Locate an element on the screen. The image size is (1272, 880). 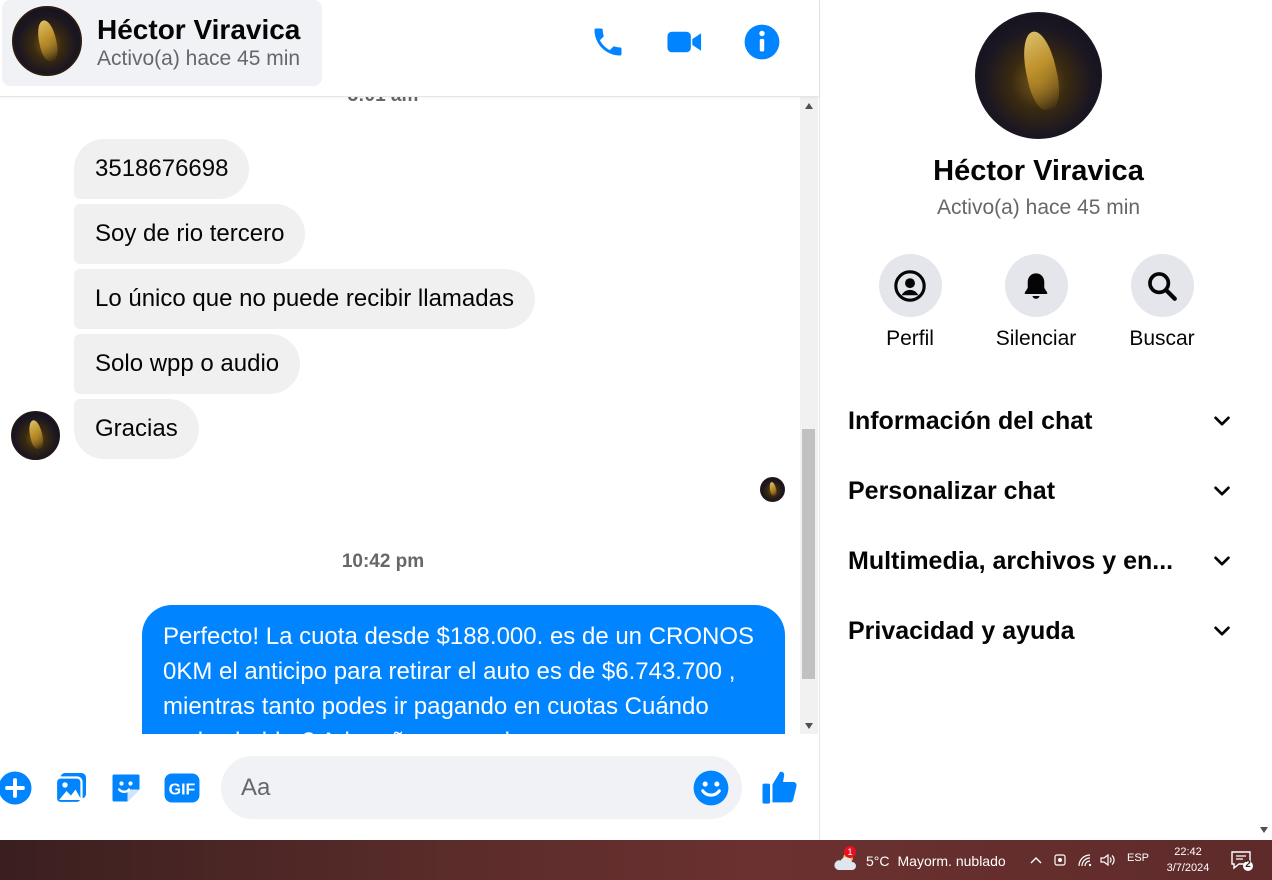
volume-button is located at coordinates (1107, 860).